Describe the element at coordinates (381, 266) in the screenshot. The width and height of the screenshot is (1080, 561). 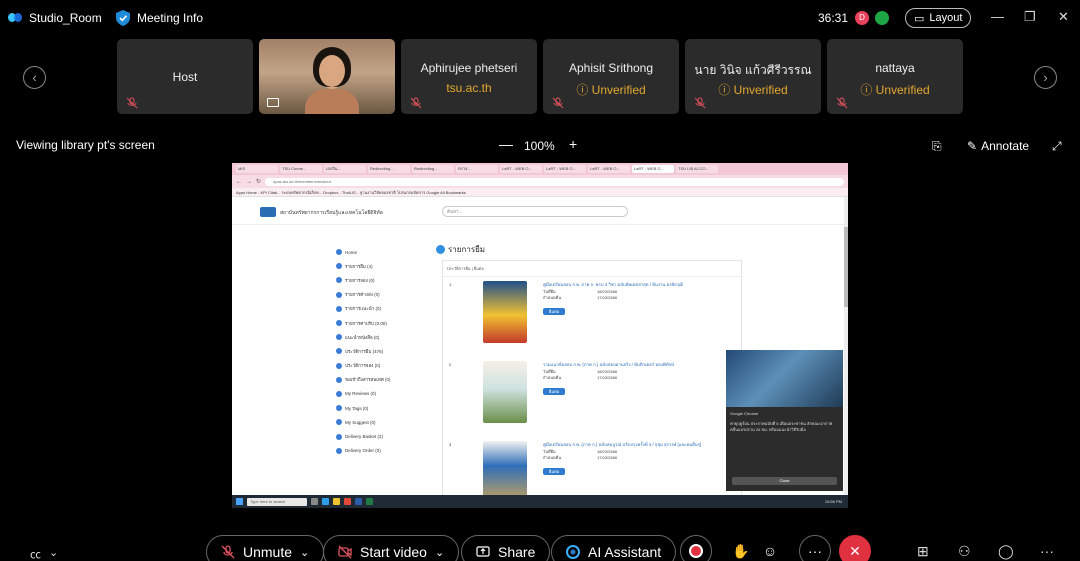
I see `menu-item: รายการยืม (4)` at that location.